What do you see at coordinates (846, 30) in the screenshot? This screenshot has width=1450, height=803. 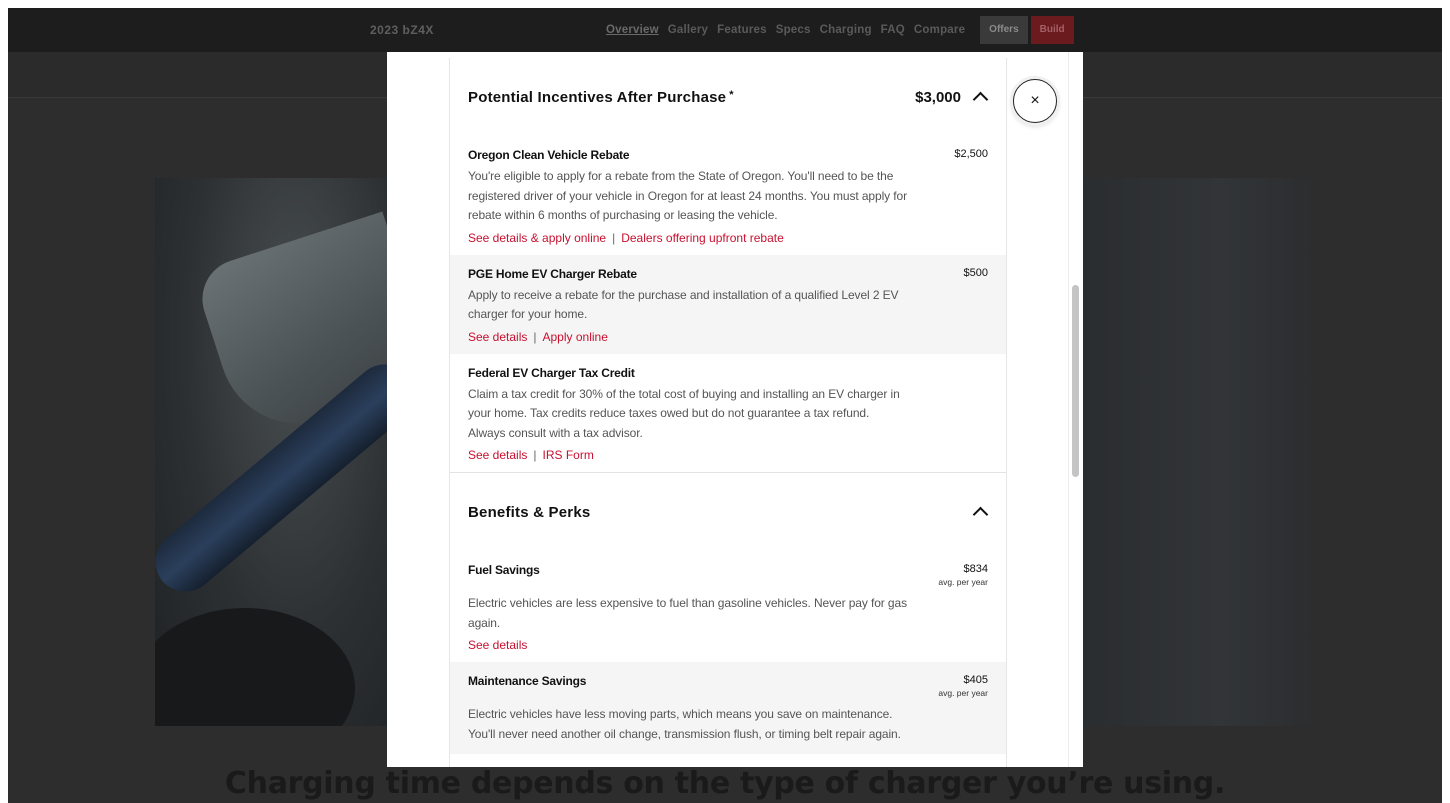 I see `nav-link-charging: Charging` at bounding box center [846, 30].